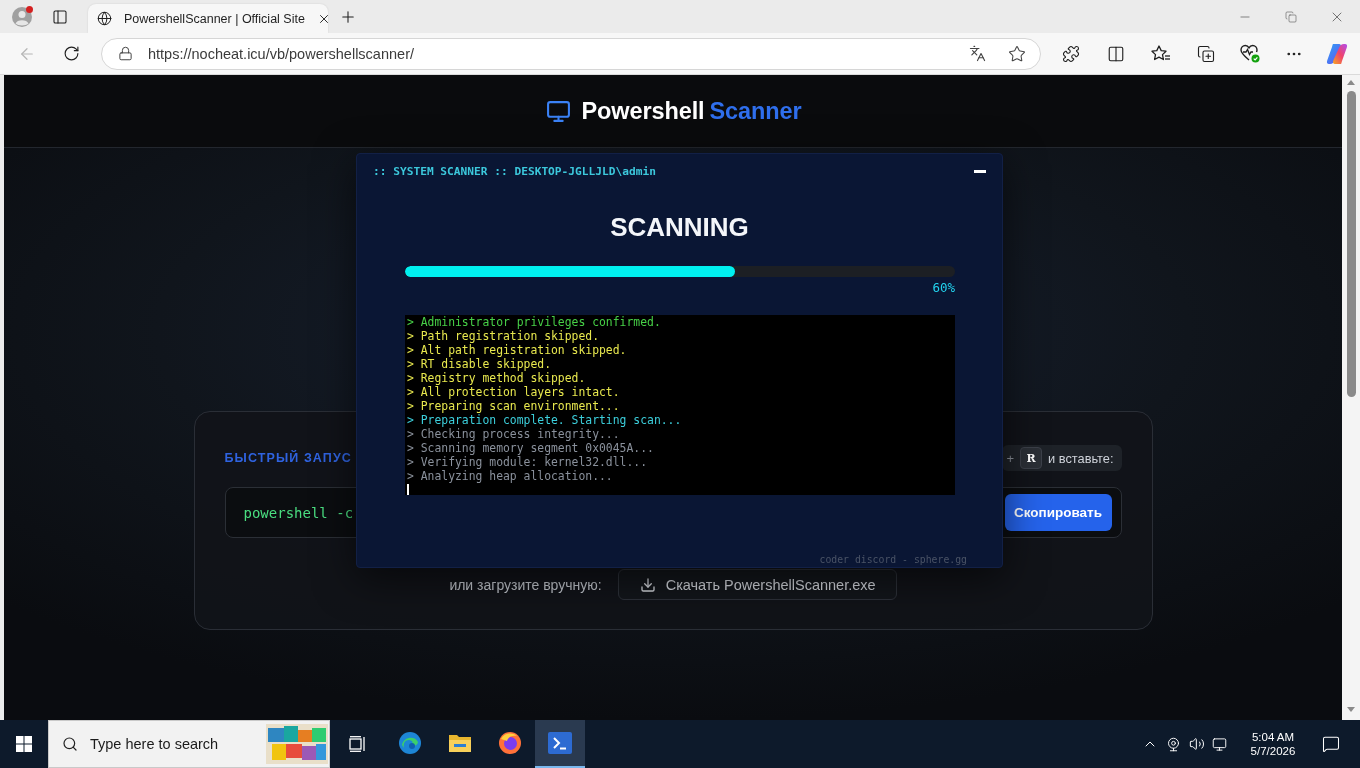  Describe the element at coordinates (104, 18) in the screenshot. I see `globe-icon` at that location.